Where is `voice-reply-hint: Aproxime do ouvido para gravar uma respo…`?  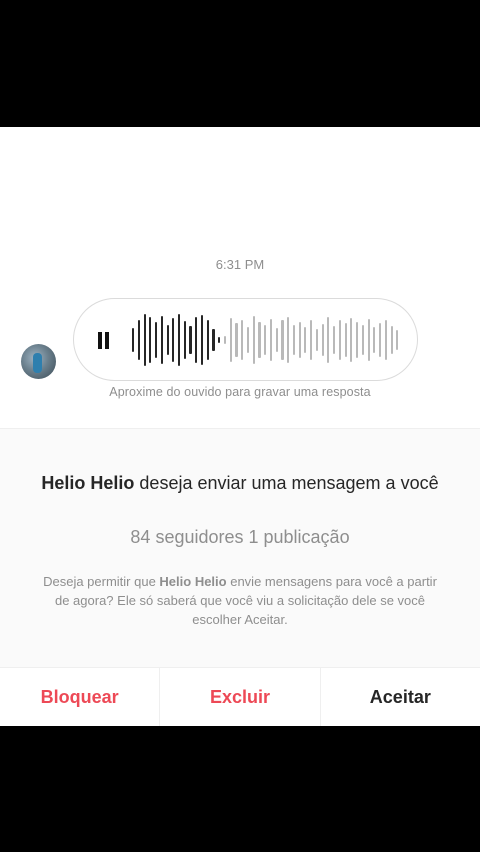
voice-reply-hint: Aproxime do ouvido para gravar uma respo… is located at coordinates (240, 392).